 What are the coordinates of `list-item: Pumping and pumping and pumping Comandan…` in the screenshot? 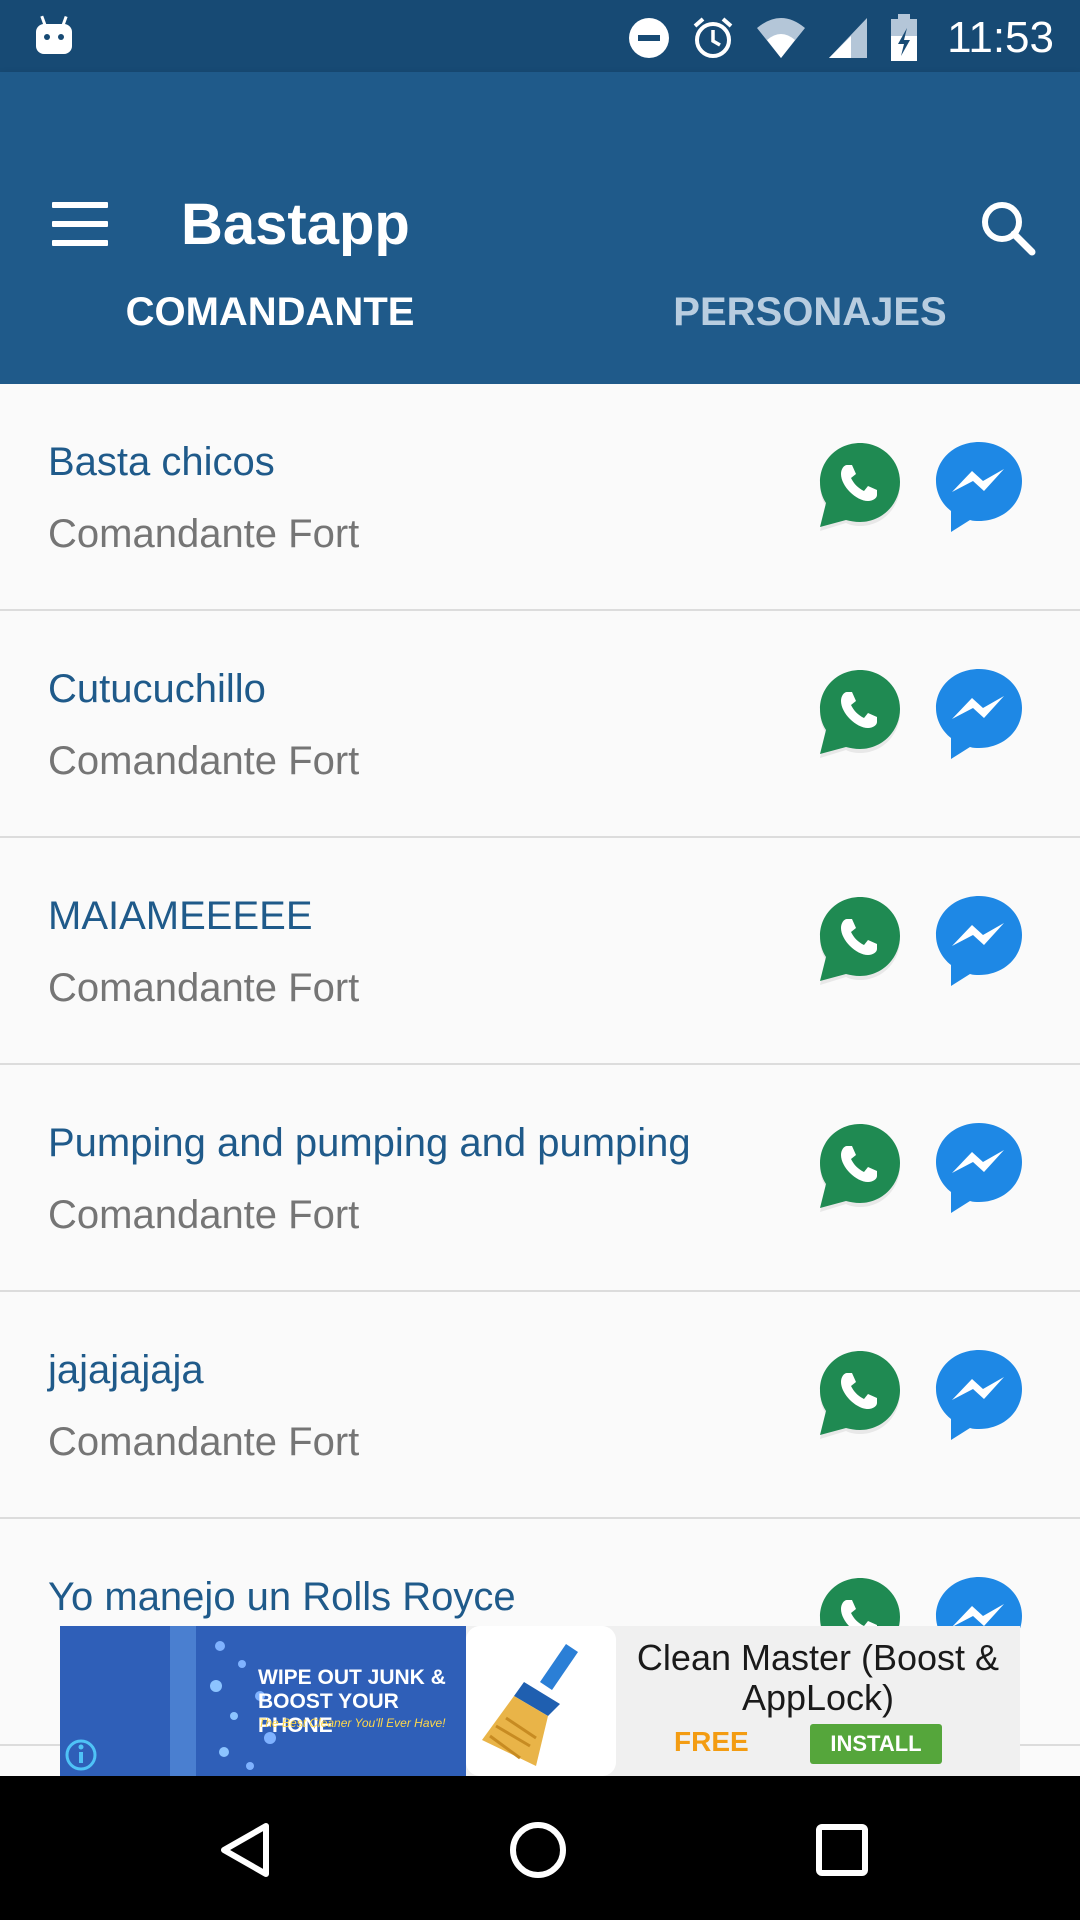 It's located at (540, 1178).